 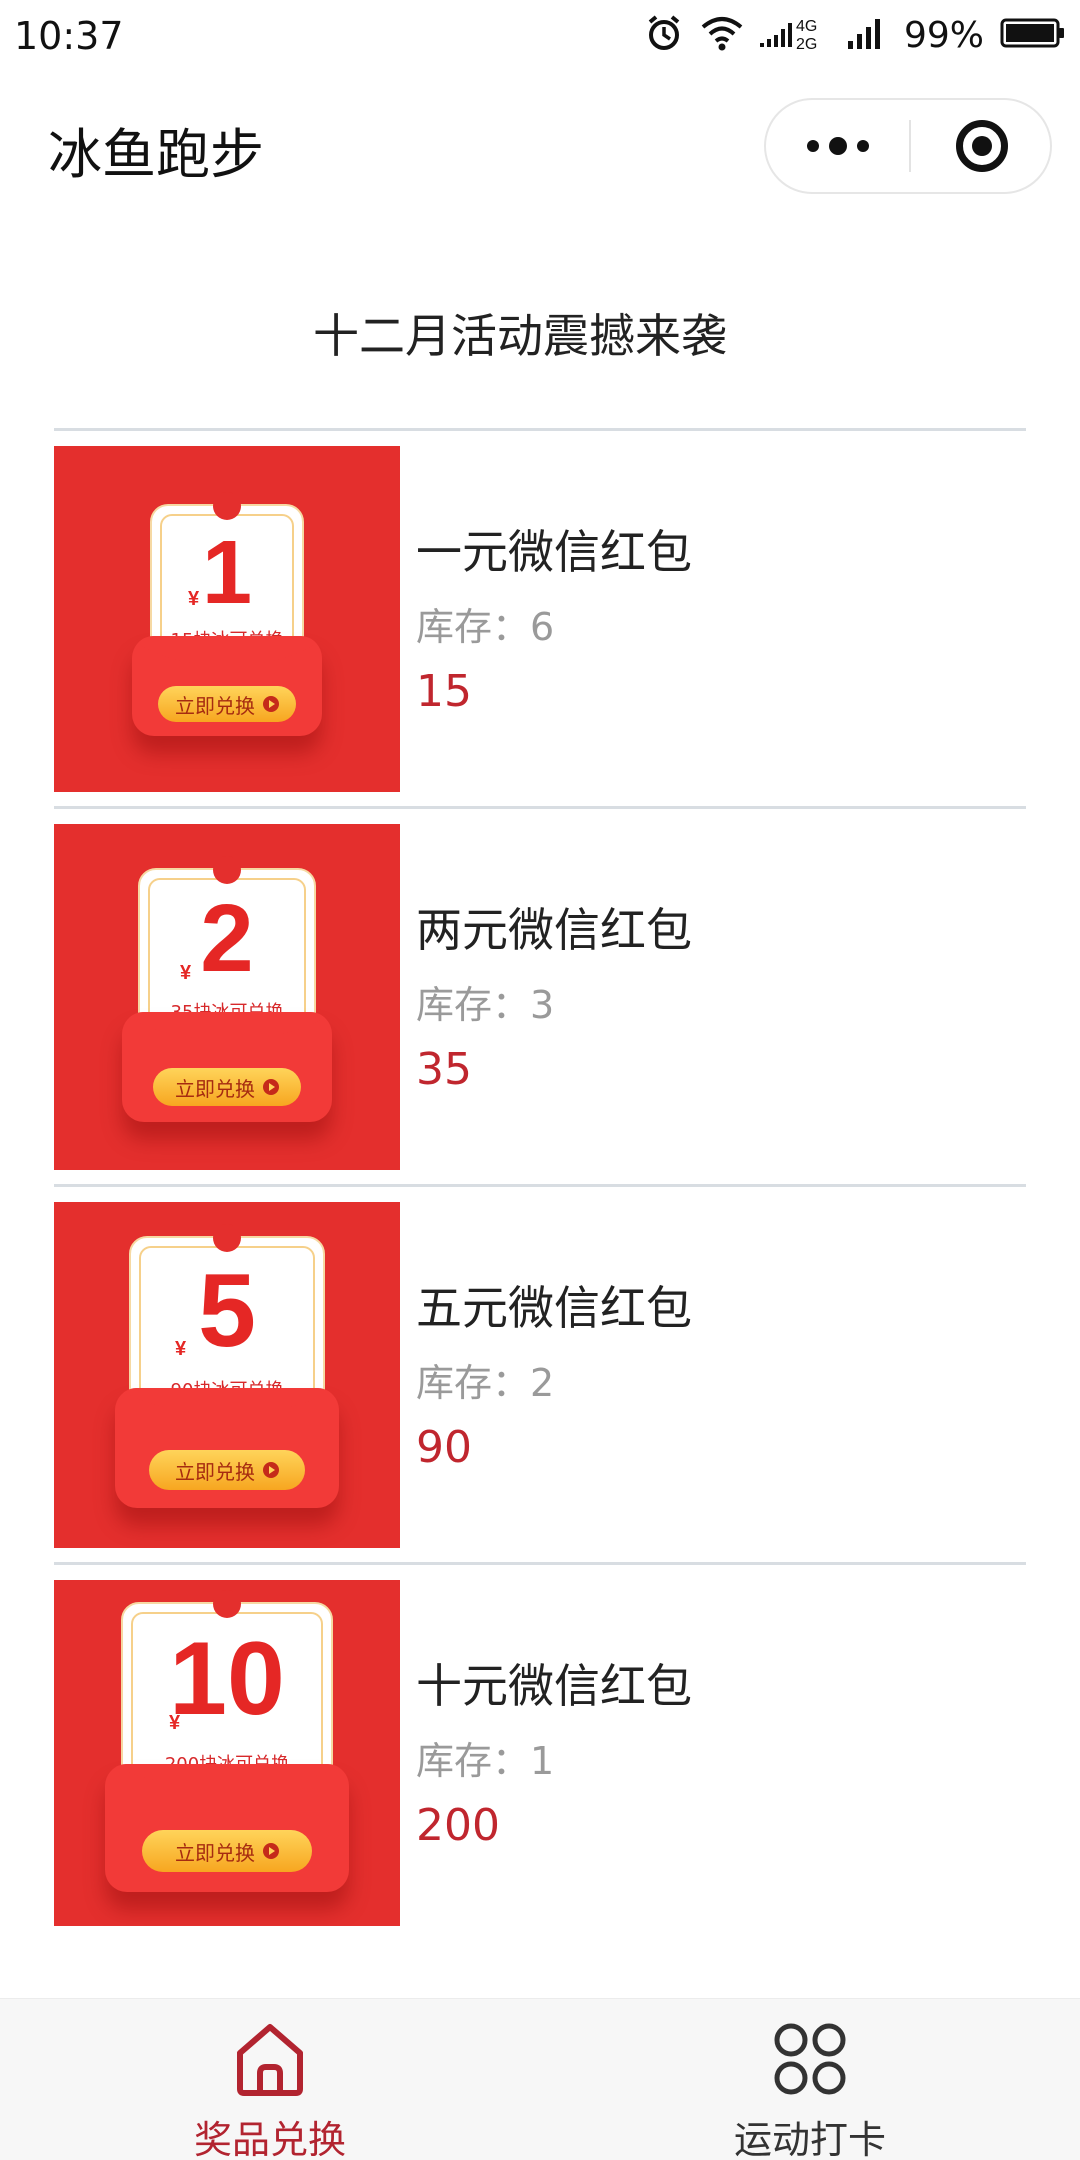 I want to click on status-bar: 10:37 4G 2G 99%, so click(x=540, y=36).